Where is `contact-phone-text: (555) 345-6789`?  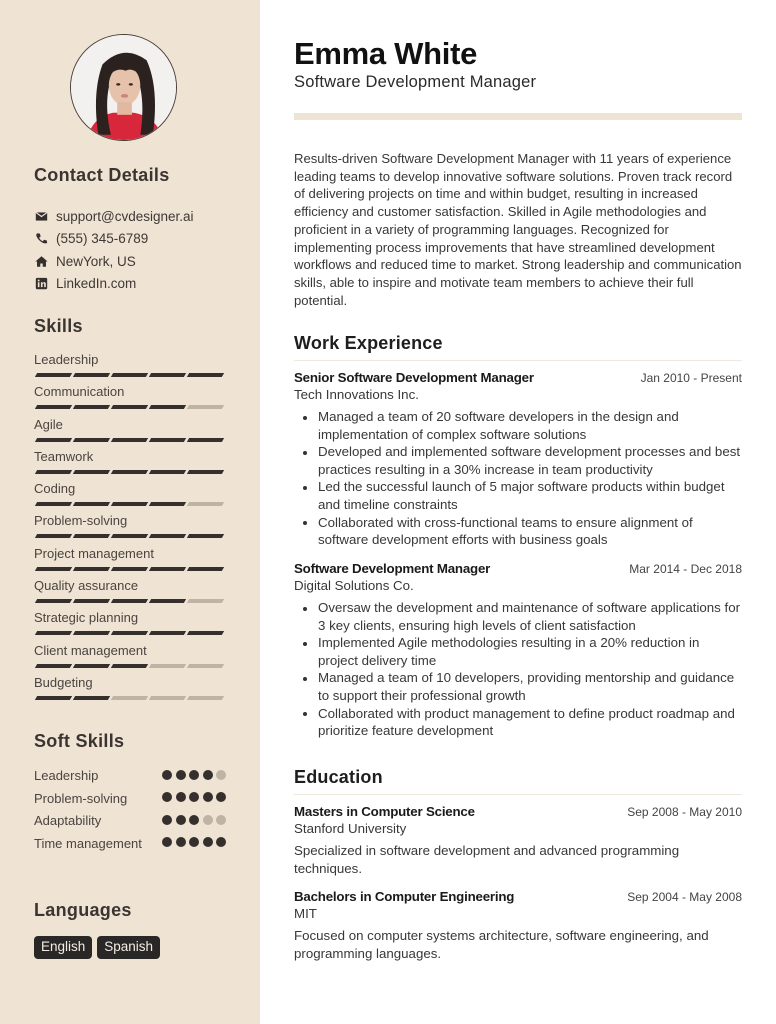 contact-phone-text: (555) 345-6789 is located at coordinates (102, 239).